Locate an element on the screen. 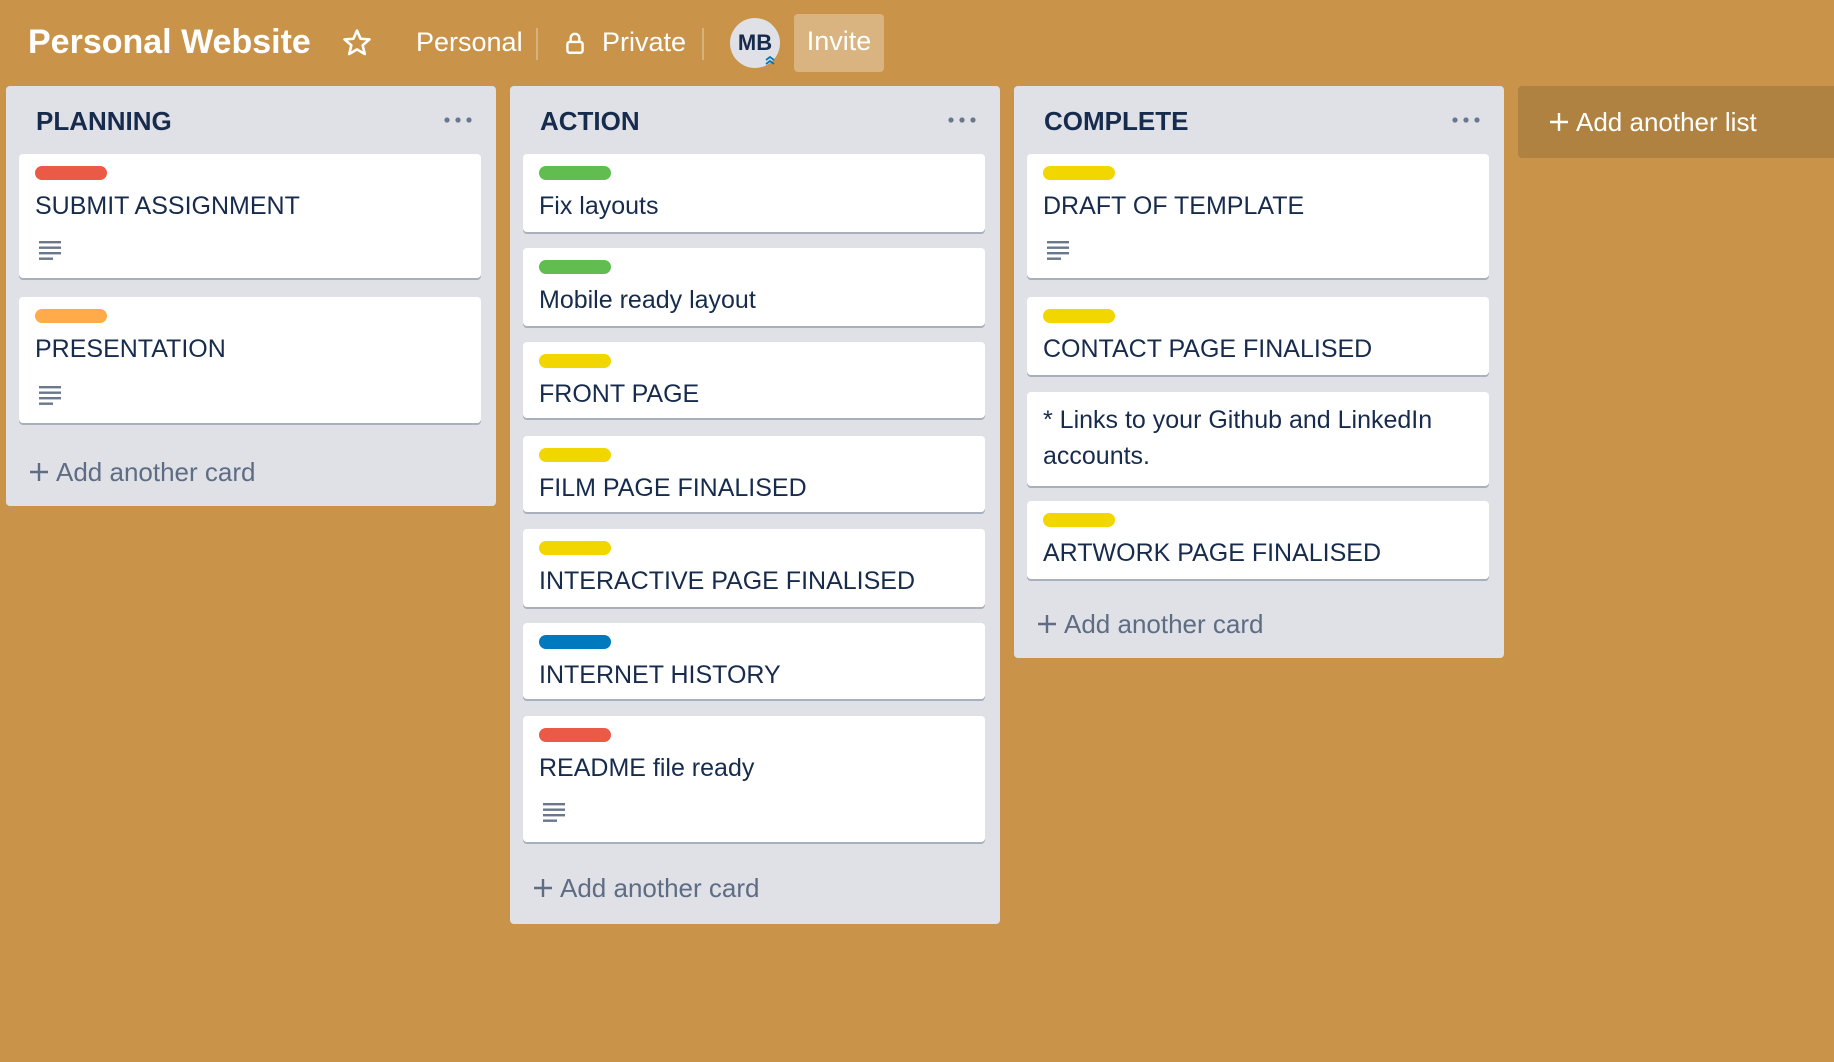  chevron-up-double-icon is located at coordinates (770, 60).